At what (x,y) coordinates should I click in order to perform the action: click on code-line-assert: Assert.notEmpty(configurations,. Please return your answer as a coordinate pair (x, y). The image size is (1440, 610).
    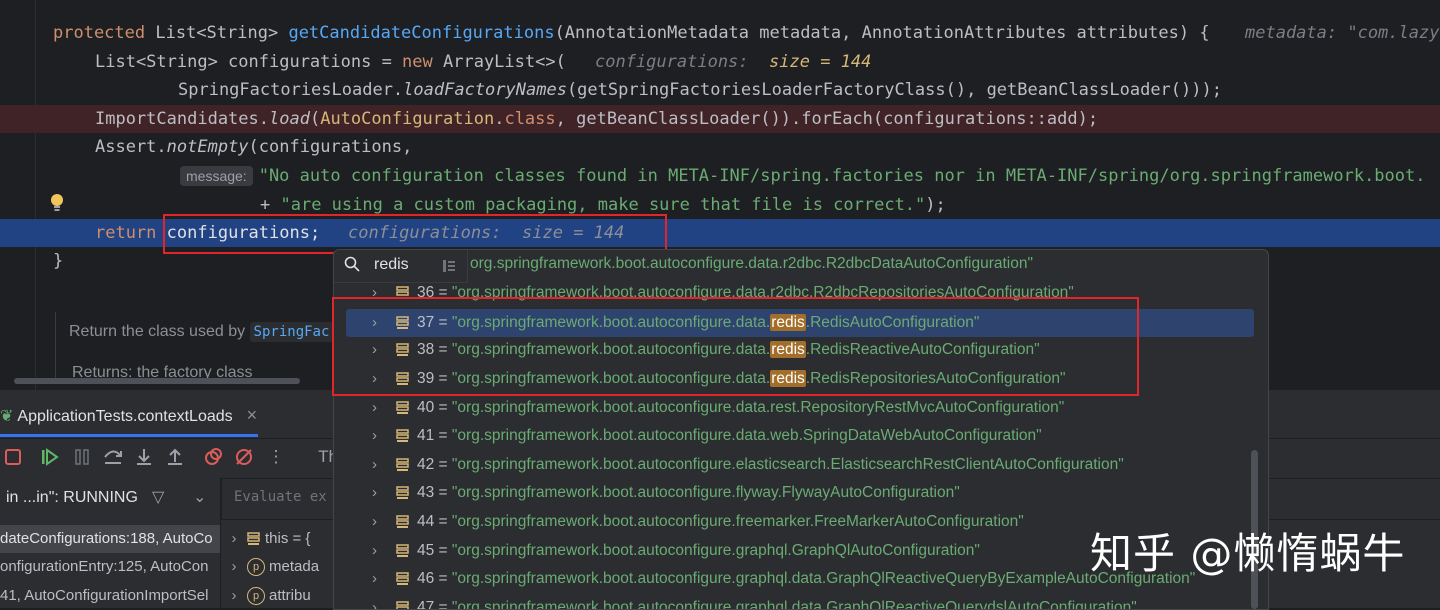
    Looking at the image, I should click on (720, 147).